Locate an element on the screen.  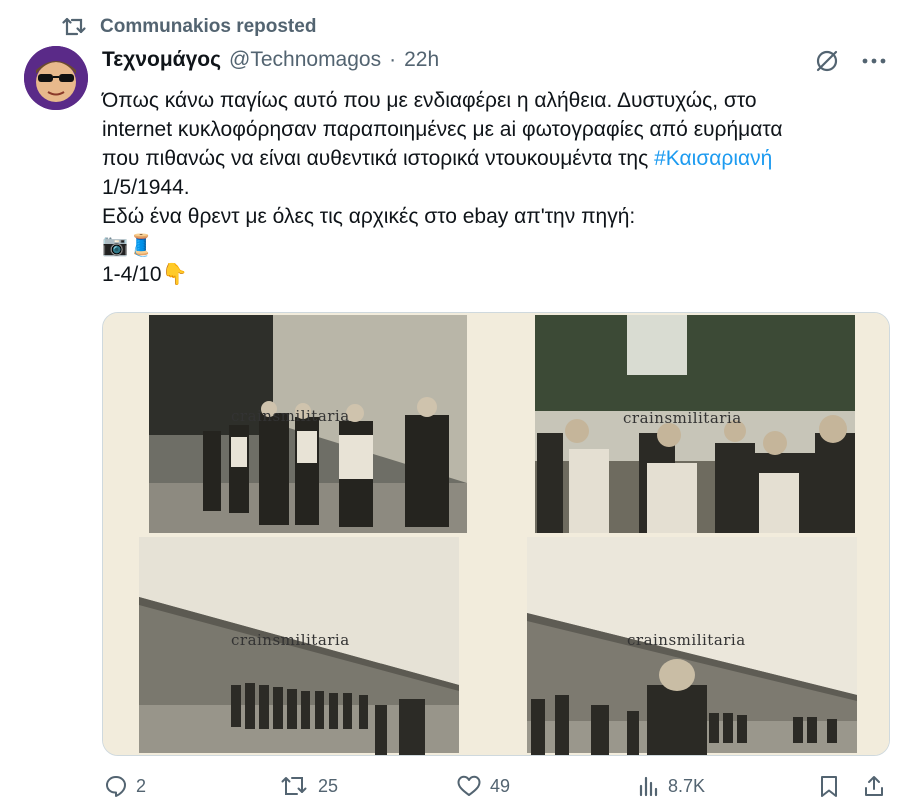
action-bar: 2 25 49 8.7K is located at coordinates (495, 791).